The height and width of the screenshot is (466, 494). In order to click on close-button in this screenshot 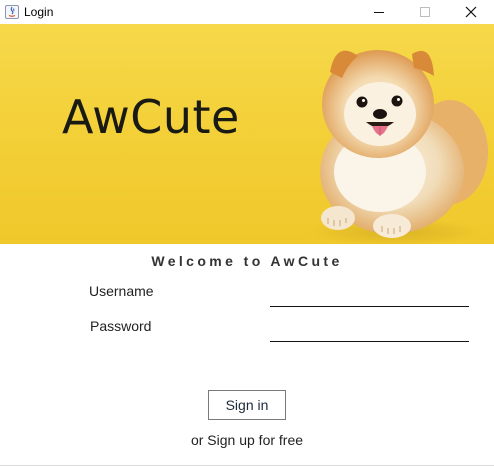, I will do `click(471, 12)`.